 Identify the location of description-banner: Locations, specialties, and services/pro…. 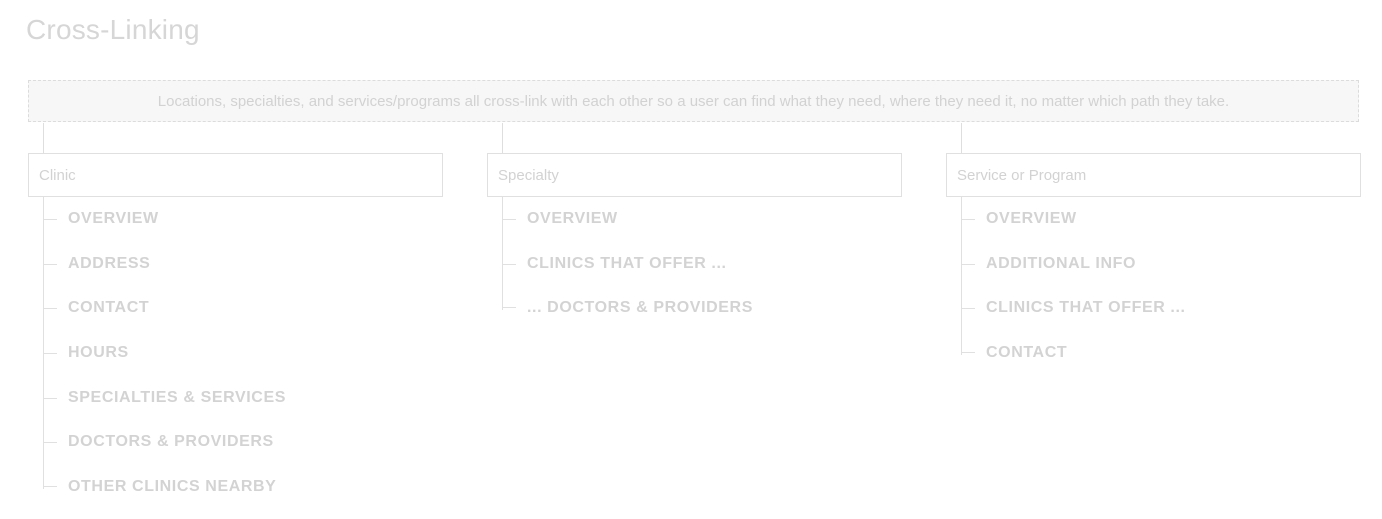
(693, 101).